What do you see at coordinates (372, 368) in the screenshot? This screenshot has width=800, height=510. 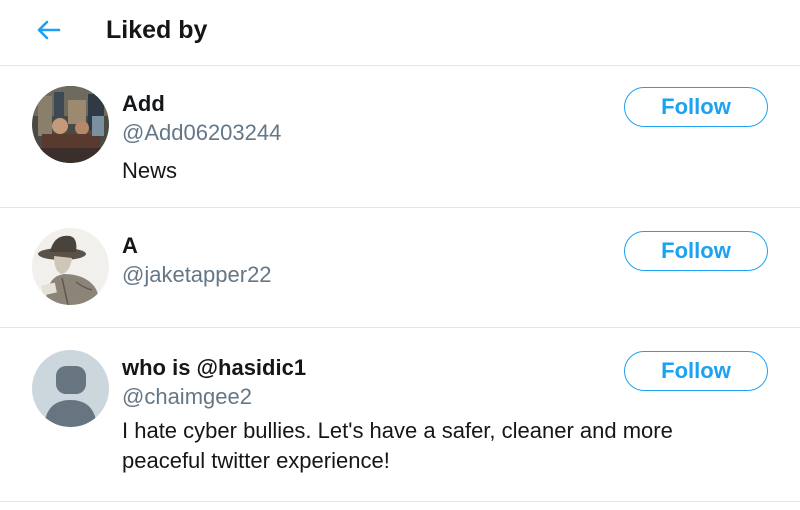 I see `display-name: who is @hasidic1` at bounding box center [372, 368].